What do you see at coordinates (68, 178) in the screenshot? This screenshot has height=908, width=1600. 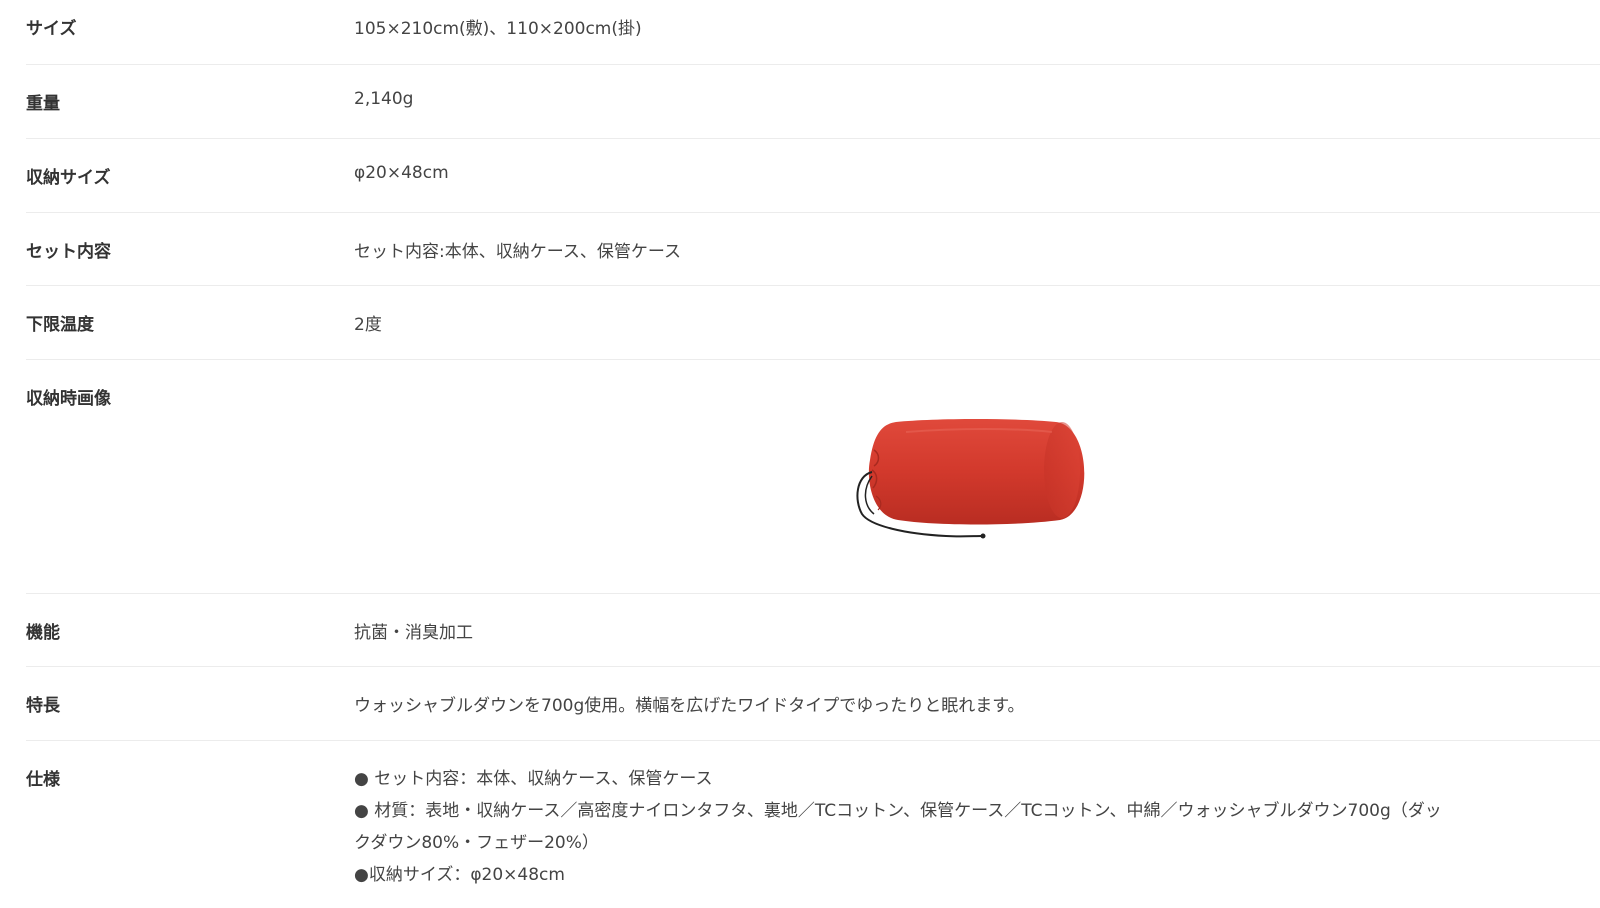 I see `spec-label-packed-size: 収納サイズ` at bounding box center [68, 178].